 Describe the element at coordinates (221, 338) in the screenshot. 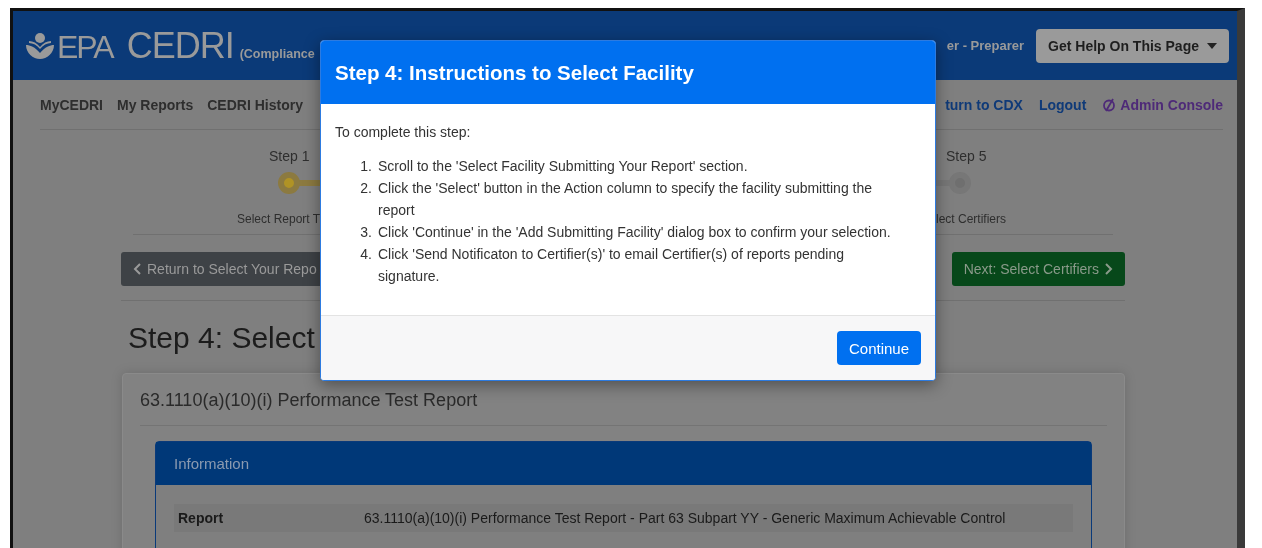

I see `page-heading: Step 4: Select` at that location.